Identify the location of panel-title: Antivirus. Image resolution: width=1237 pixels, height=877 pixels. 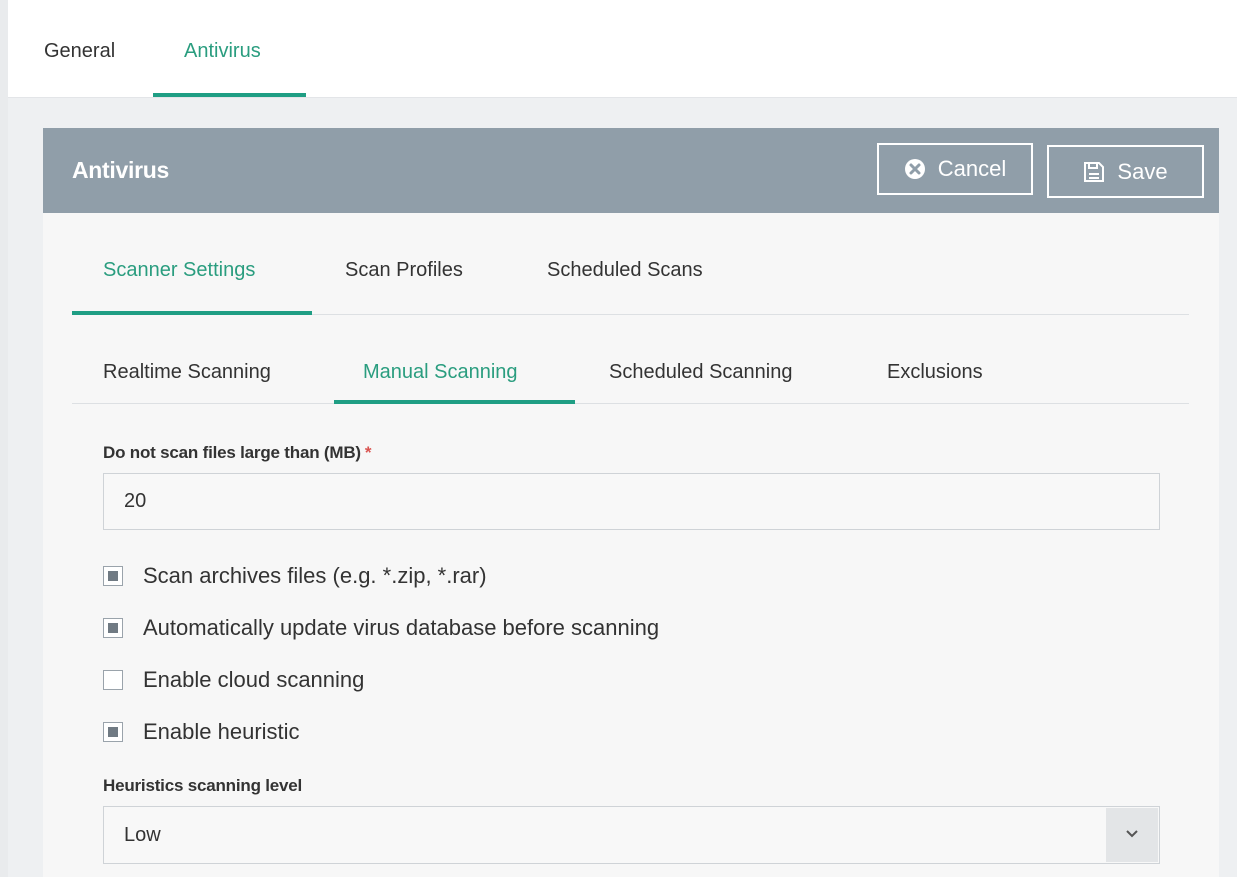
(120, 170).